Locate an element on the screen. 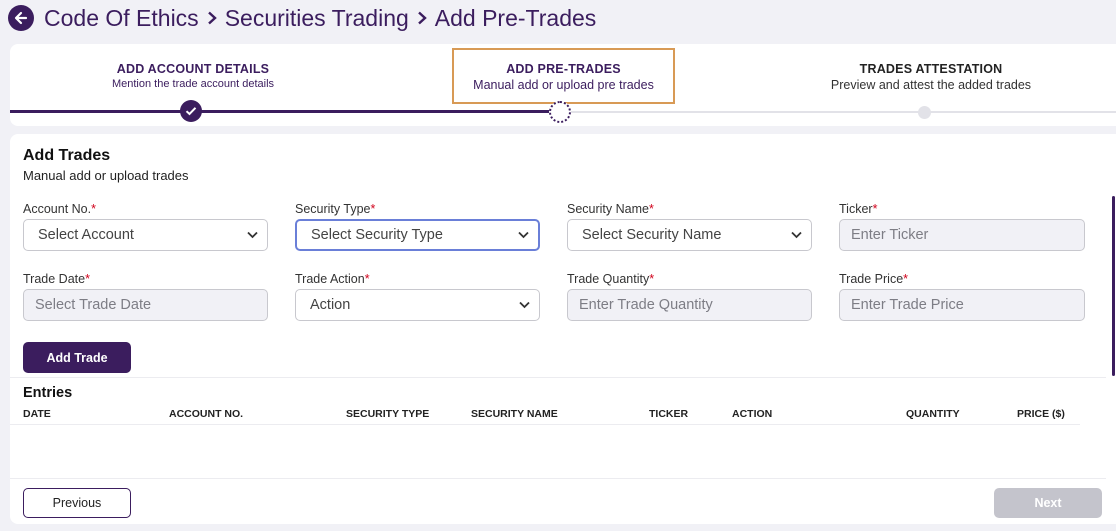  current-step-indicator is located at coordinates (560, 112).